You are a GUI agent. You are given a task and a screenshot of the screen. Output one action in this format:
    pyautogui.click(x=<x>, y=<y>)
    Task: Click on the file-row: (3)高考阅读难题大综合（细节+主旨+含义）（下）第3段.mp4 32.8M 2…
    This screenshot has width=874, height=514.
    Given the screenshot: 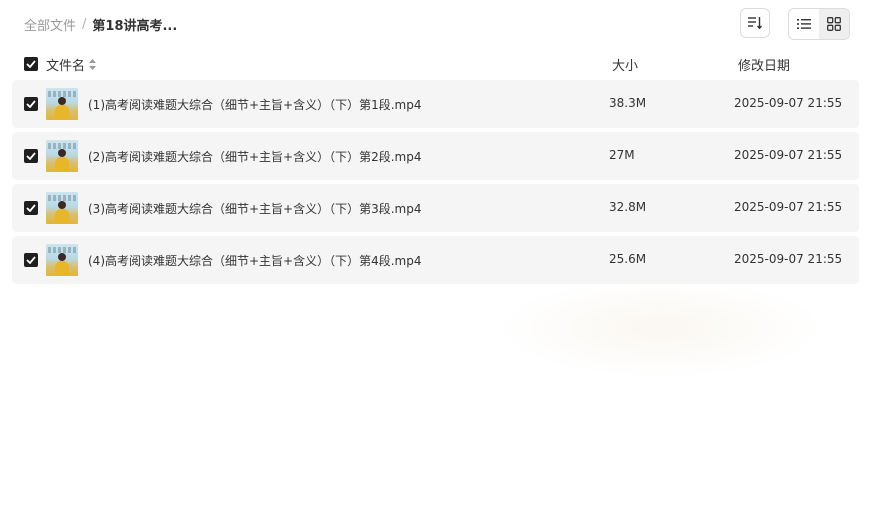 What is the action you would take?
    pyautogui.click(x=435, y=208)
    